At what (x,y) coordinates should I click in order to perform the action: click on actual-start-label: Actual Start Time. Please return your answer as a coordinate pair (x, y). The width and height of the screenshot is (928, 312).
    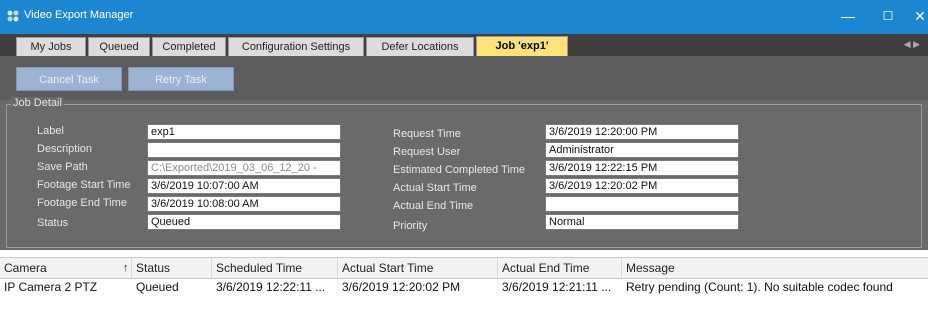
    Looking at the image, I should click on (435, 188).